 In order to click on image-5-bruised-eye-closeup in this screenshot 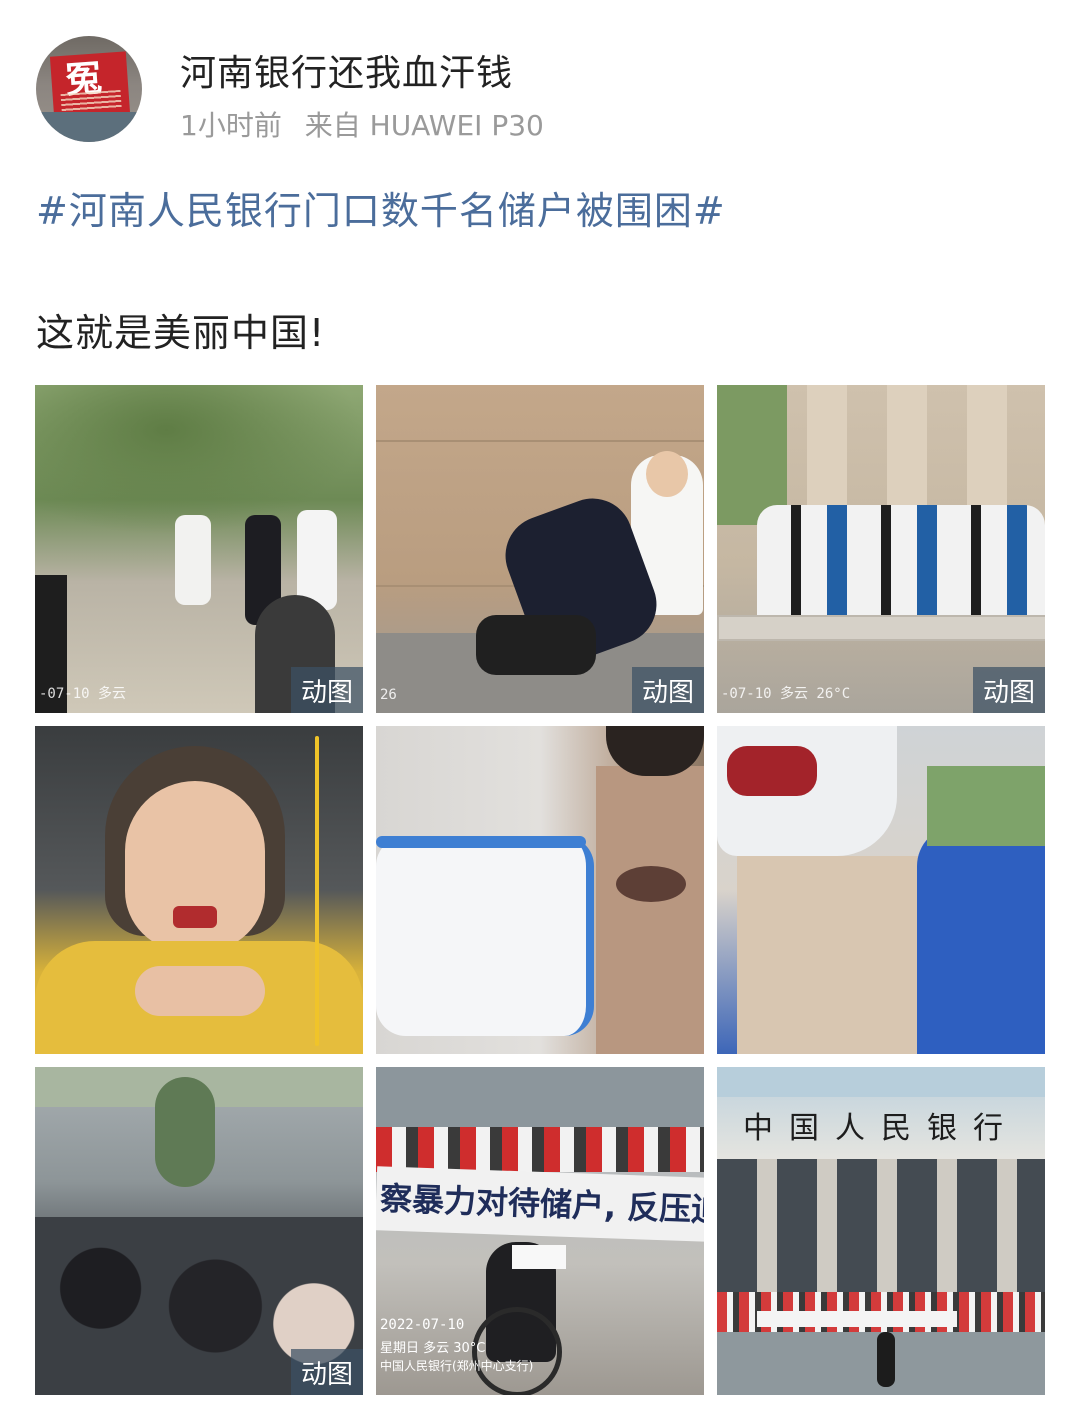, I will do `click(540, 890)`.